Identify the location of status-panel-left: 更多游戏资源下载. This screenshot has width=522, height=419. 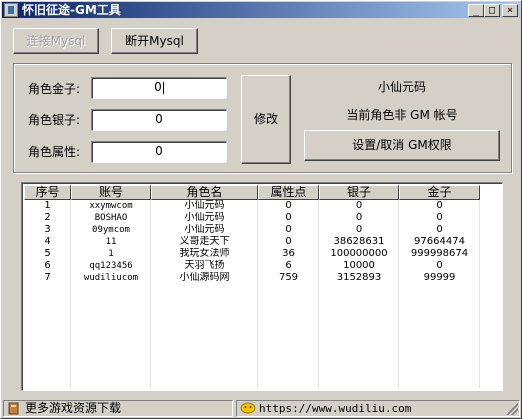
(118, 408).